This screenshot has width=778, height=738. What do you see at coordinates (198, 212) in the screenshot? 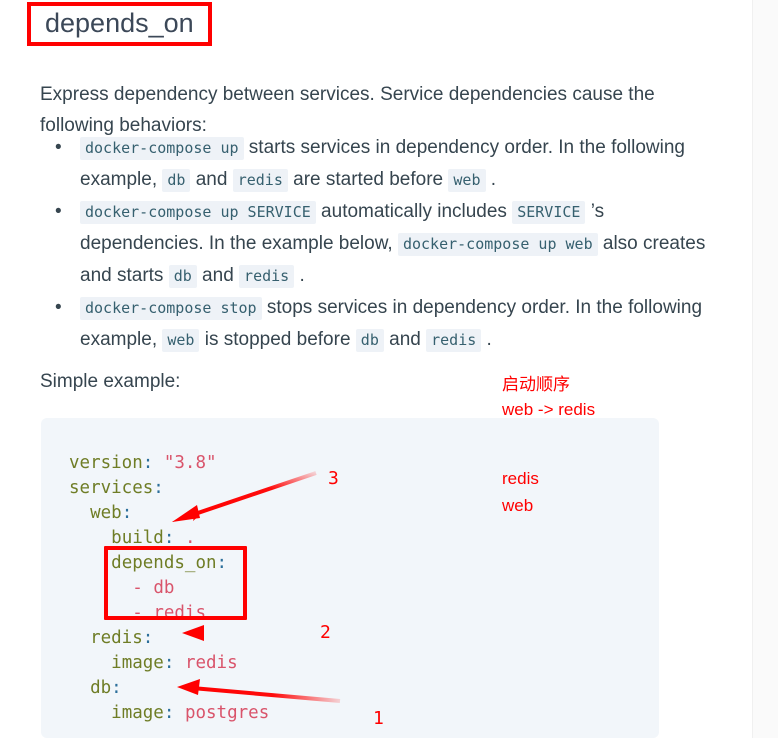
I see `inline-code-chip: docker-compose up SERVICE` at bounding box center [198, 212].